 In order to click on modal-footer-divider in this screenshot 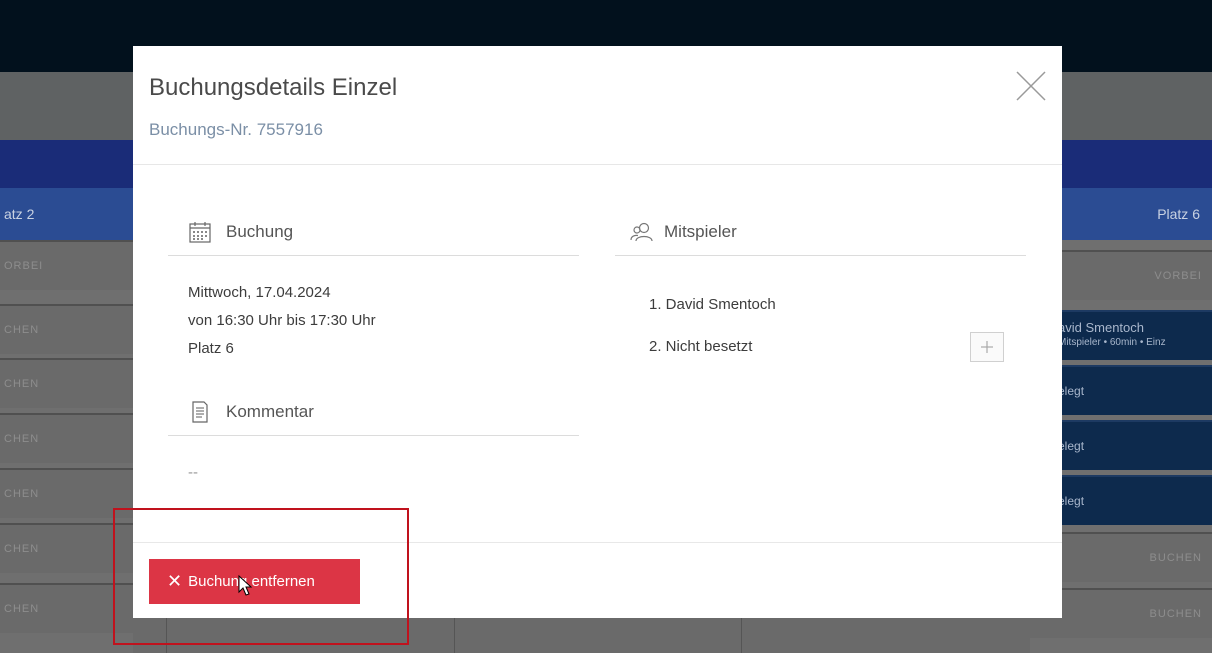, I will do `click(597, 542)`.